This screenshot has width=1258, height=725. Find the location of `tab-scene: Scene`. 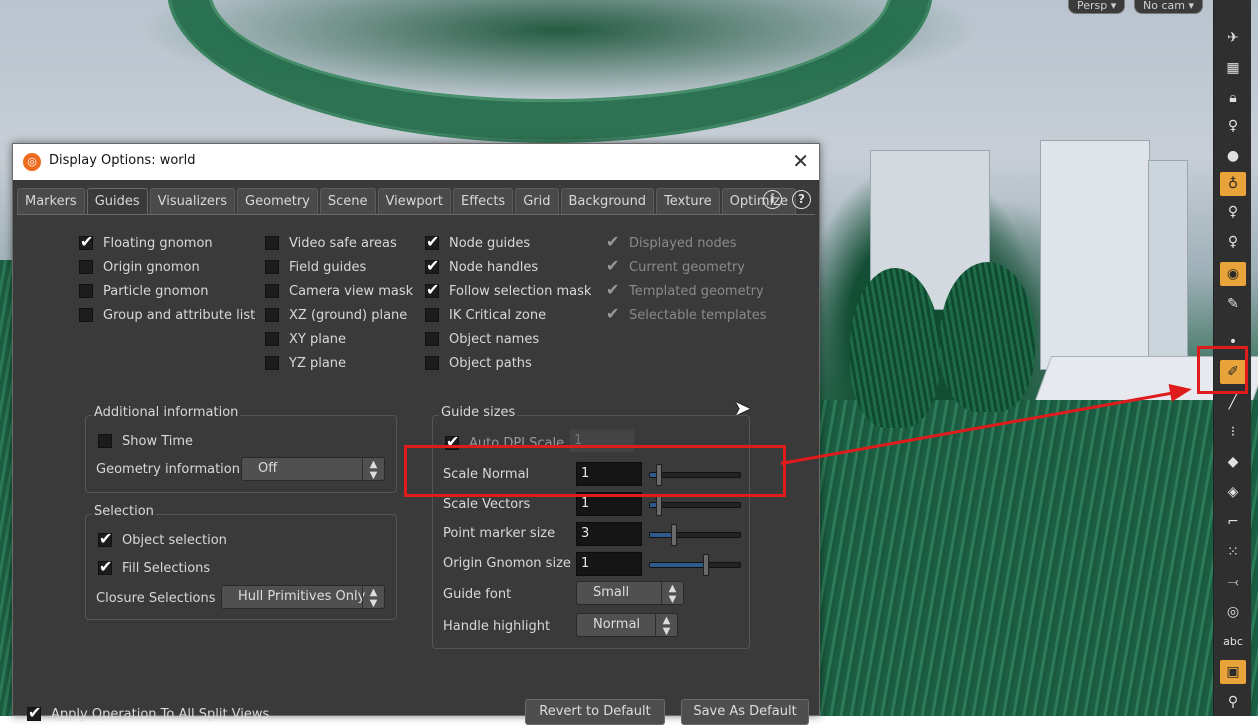

tab-scene: Scene is located at coordinates (347, 201).